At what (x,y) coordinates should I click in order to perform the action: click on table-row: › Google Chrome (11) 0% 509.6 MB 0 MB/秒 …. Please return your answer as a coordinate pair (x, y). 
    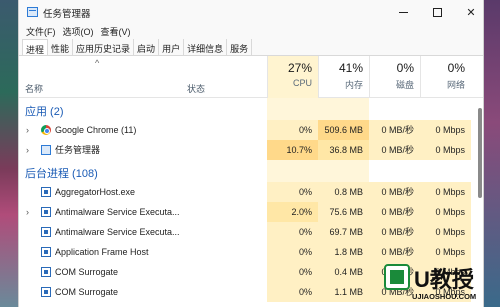
    Looking at the image, I should click on (251, 130).